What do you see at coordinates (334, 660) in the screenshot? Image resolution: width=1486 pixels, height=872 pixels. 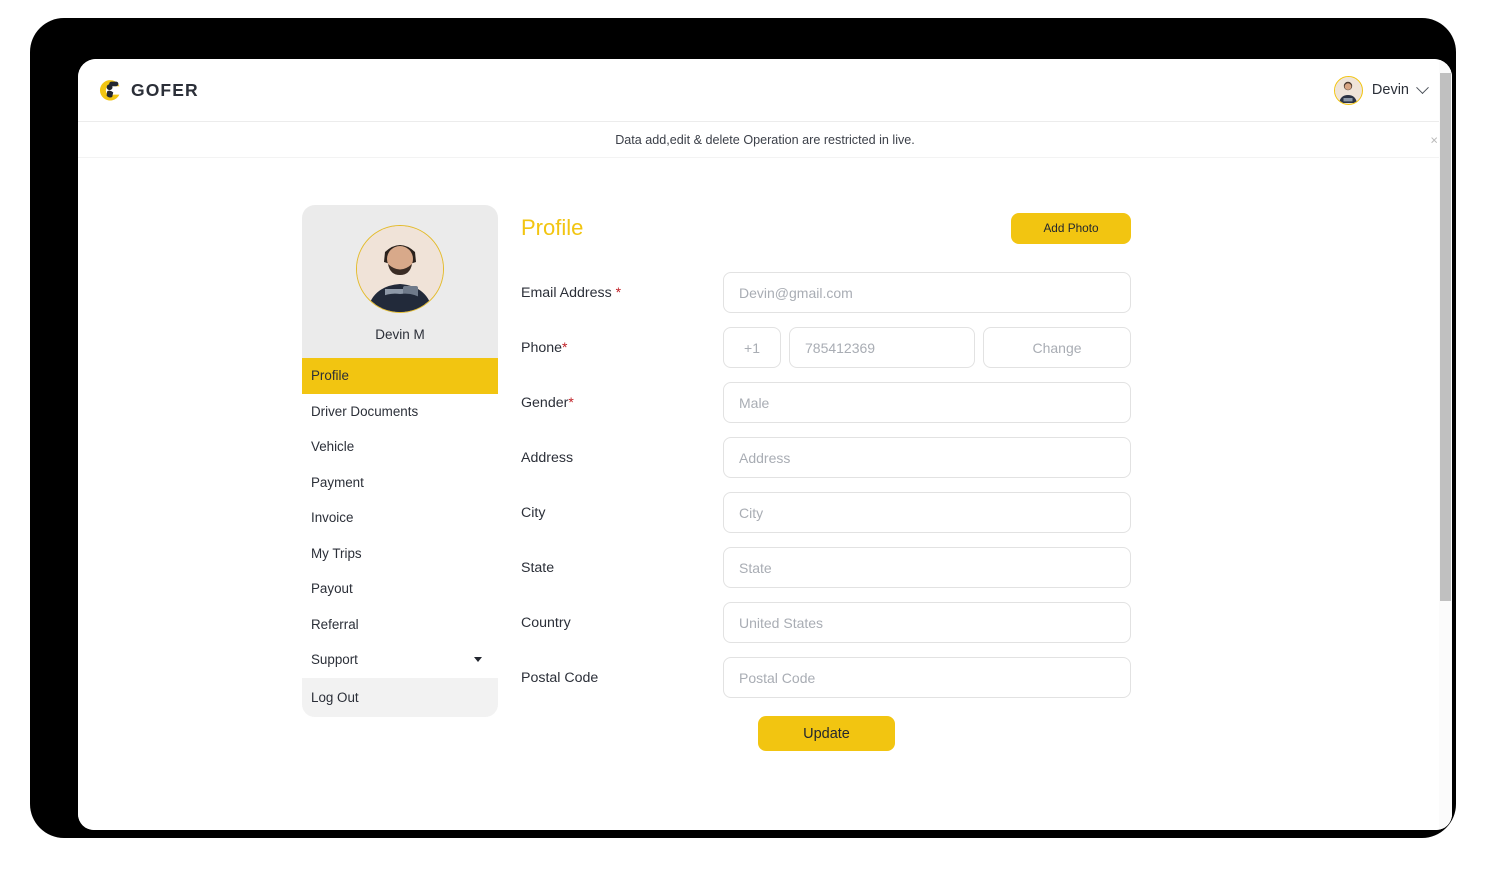 I see `sidebar-item-label: Support` at bounding box center [334, 660].